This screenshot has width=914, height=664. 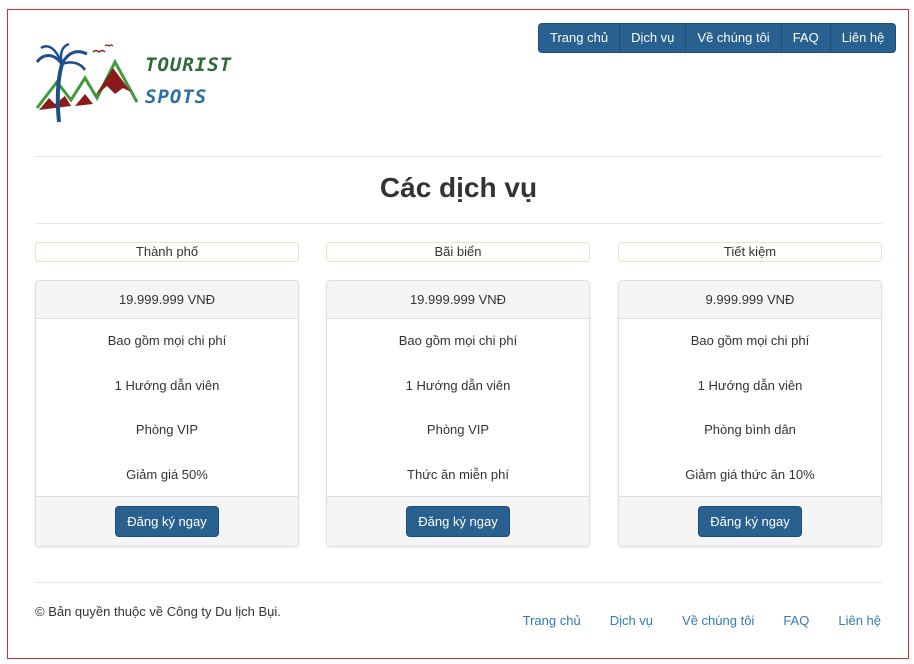 I want to click on category-label-beach: Bãi biển, so click(x=458, y=252).